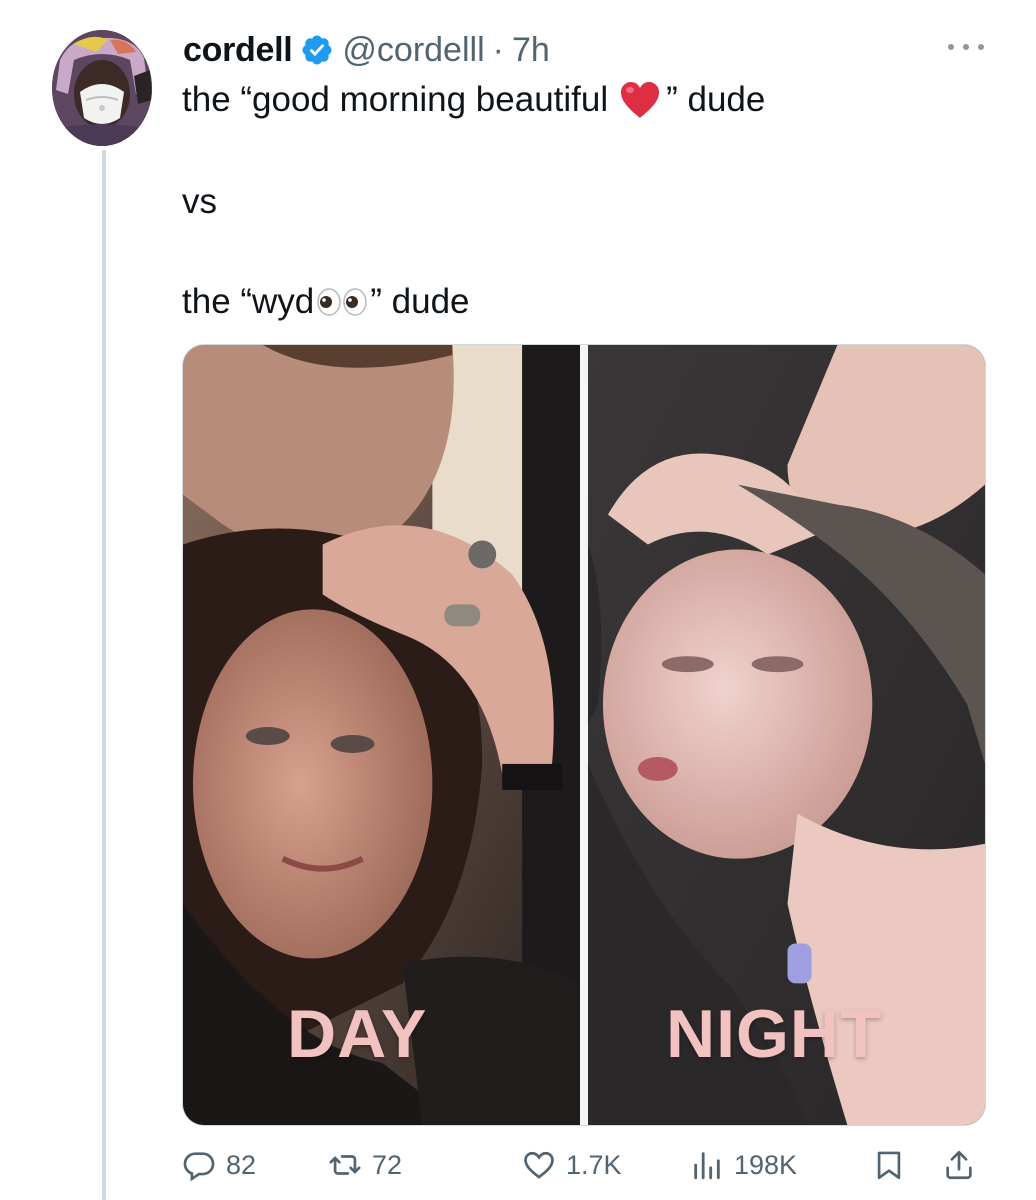 This screenshot has width=1036, height=1200. What do you see at coordinates (199, 1167) in the screenshot?
I see `reply-icon` at bounding box center [199, 1167].